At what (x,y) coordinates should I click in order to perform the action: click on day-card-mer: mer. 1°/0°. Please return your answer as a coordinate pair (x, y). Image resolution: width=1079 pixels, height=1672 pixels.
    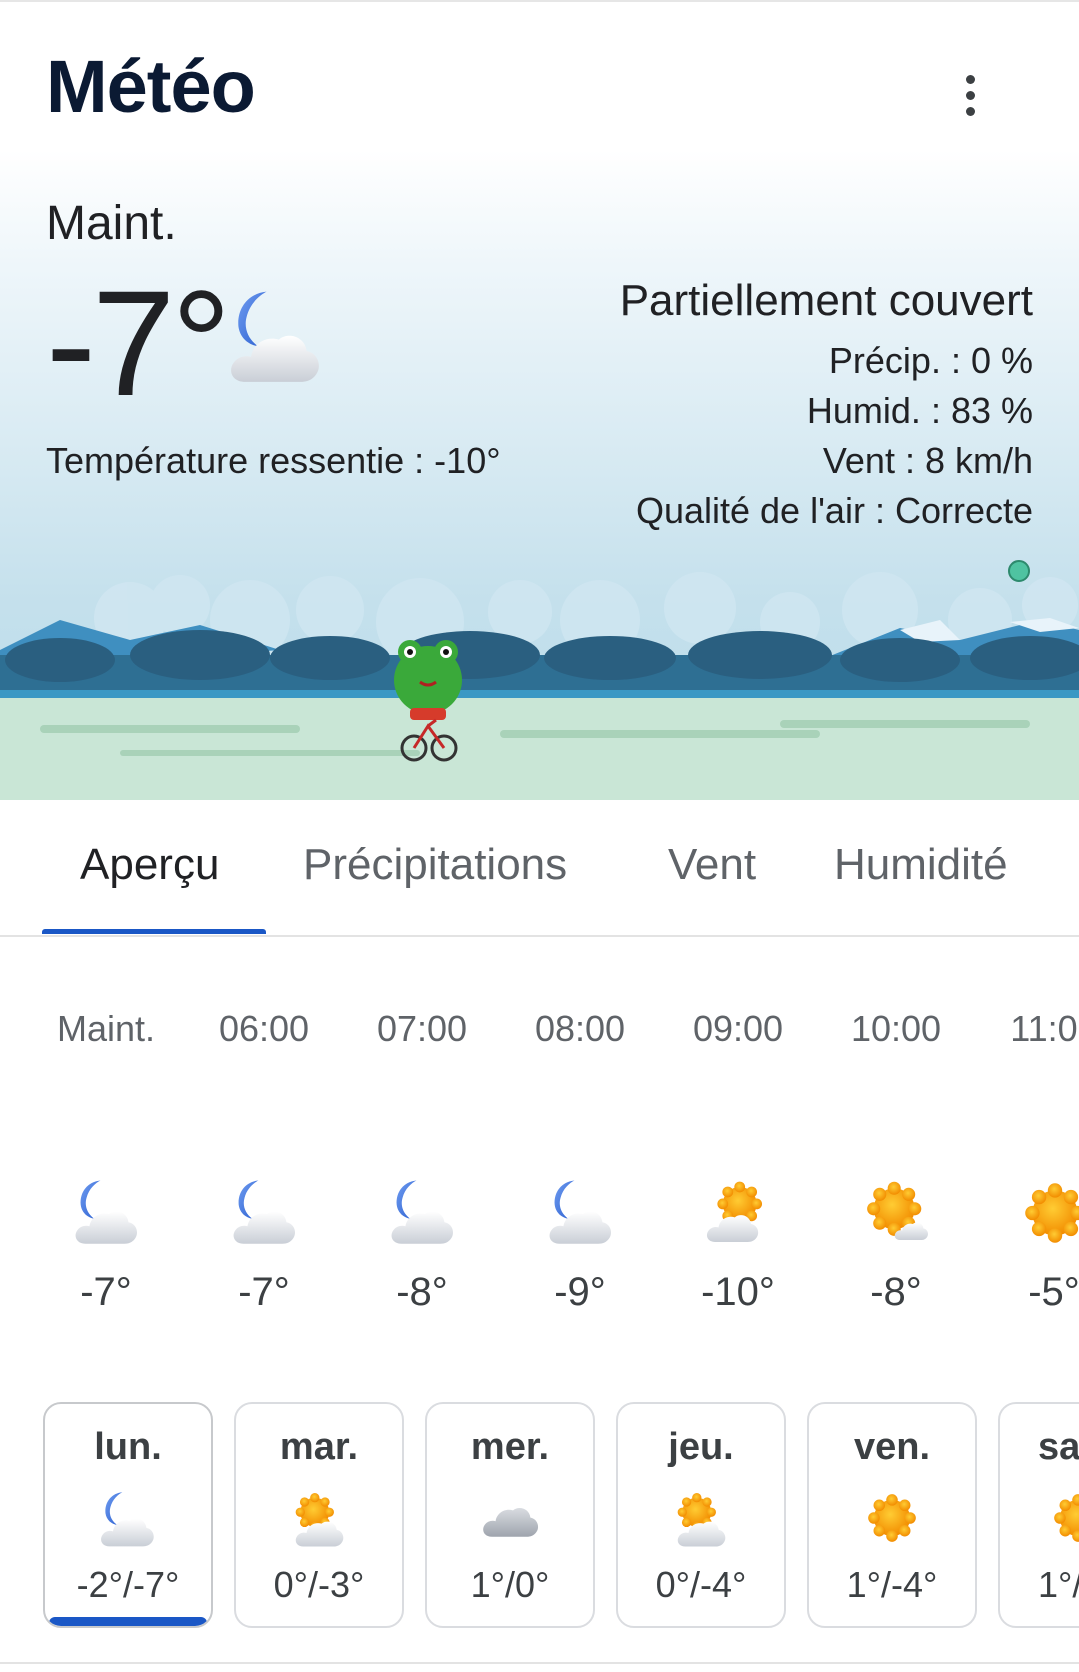
    Looking at the image, I should click on (510, 1515).